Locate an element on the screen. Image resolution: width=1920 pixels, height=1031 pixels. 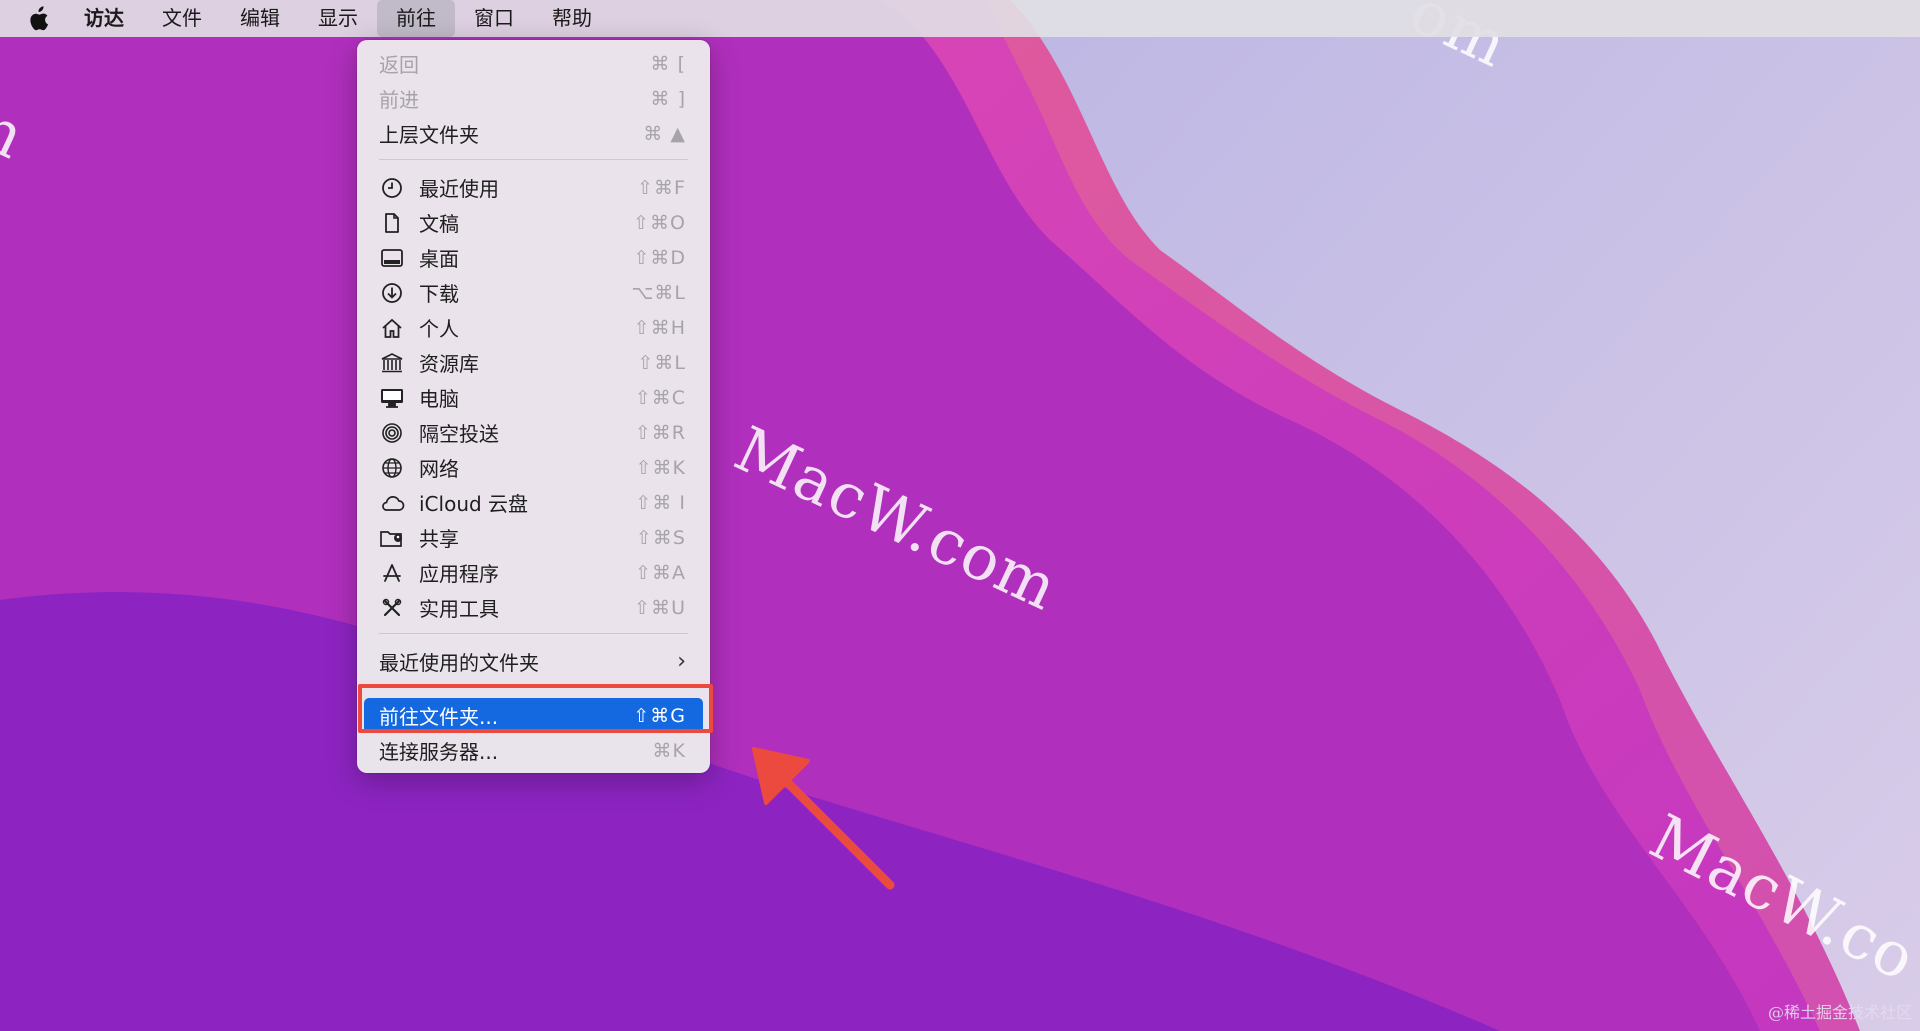
icloud-icon is located at coordinates (392, 503).